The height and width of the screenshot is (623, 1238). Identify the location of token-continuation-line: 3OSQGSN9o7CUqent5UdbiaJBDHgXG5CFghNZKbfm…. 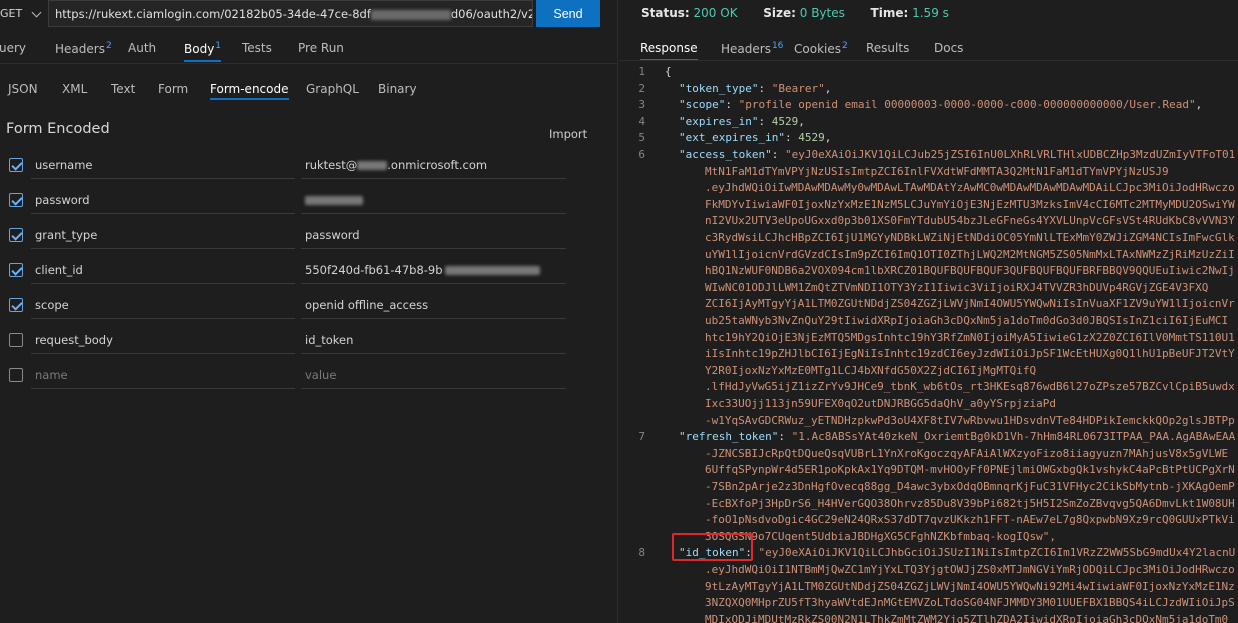
(880, 536).